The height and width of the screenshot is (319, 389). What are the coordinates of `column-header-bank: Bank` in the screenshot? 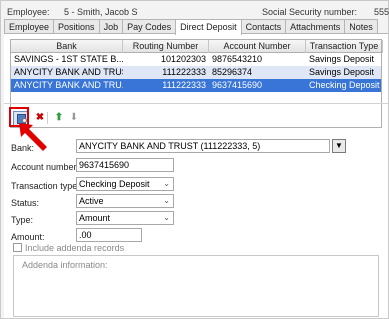 It's located at (67, 46).